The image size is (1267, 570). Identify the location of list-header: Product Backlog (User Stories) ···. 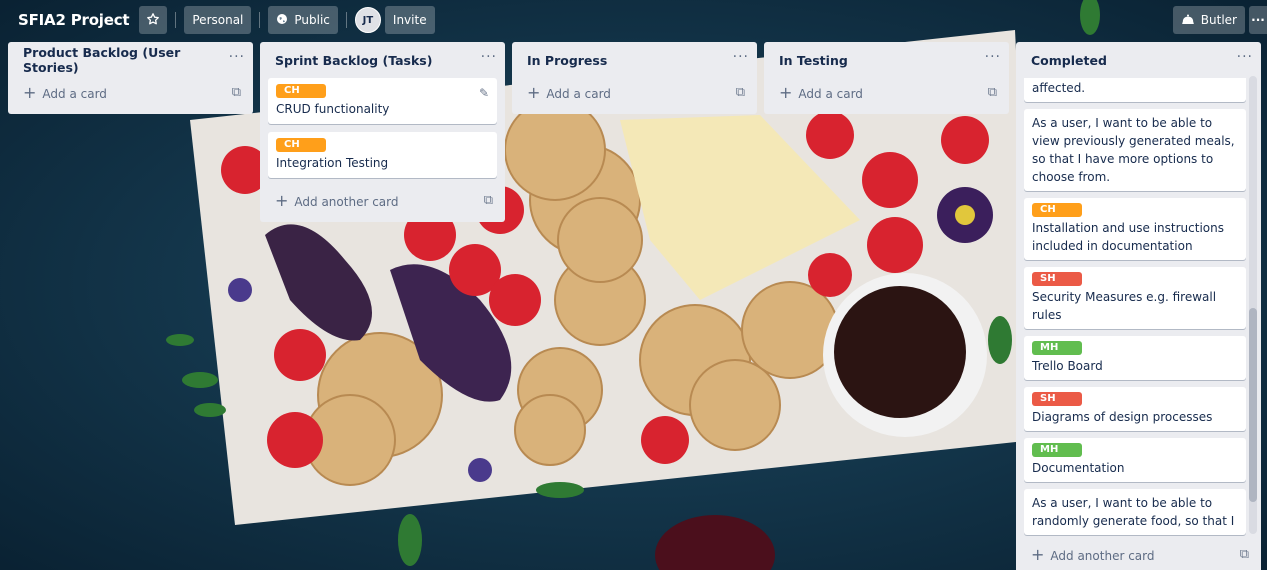
(130, 60).